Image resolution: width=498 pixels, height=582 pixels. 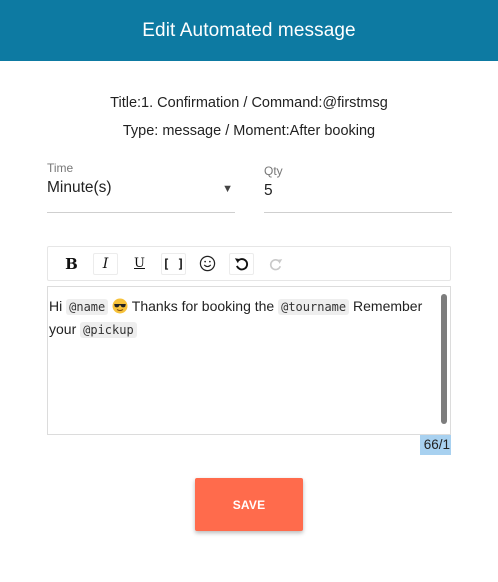 I want to click on time-underline, so click(x=141, y=212).